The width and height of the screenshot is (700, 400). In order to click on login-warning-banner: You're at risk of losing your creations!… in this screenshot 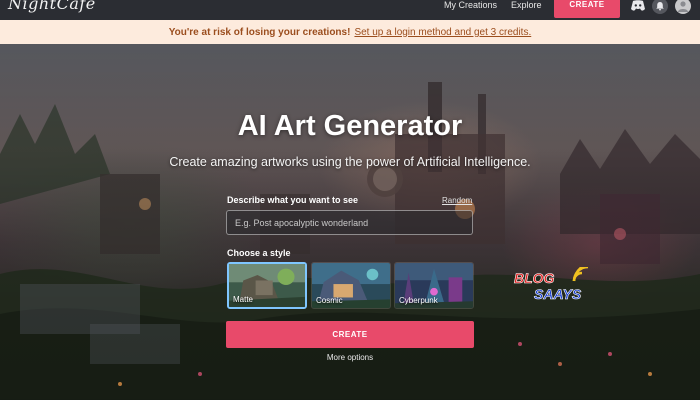, I will do `click(350, 32)`.